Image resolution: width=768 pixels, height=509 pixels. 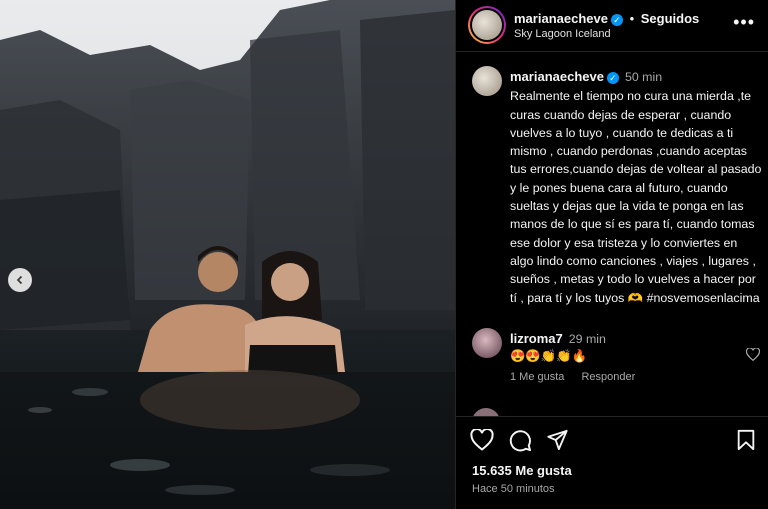 What do you see at coordinates (557, 440) in the screenshot?
I see `share-icon` at bounding box center [557, 440].